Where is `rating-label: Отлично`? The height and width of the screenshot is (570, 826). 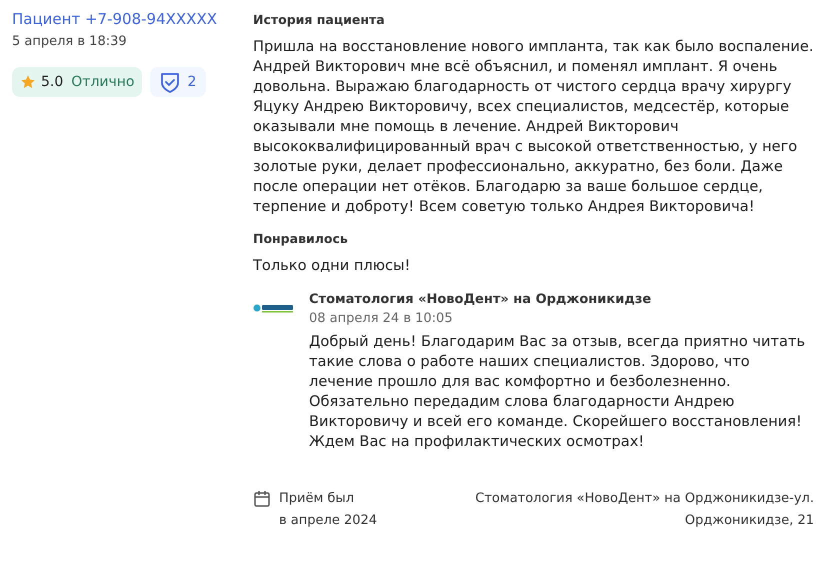 rating-label: Отлично is located at coordinates (102, 82).